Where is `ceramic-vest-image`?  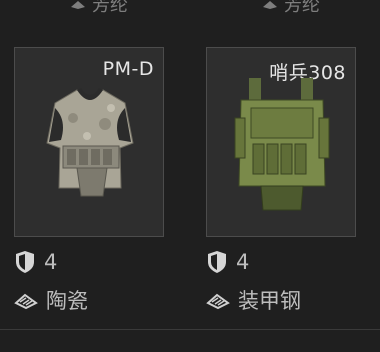
ceramic-vest-image is located at coordinates (90, 142).